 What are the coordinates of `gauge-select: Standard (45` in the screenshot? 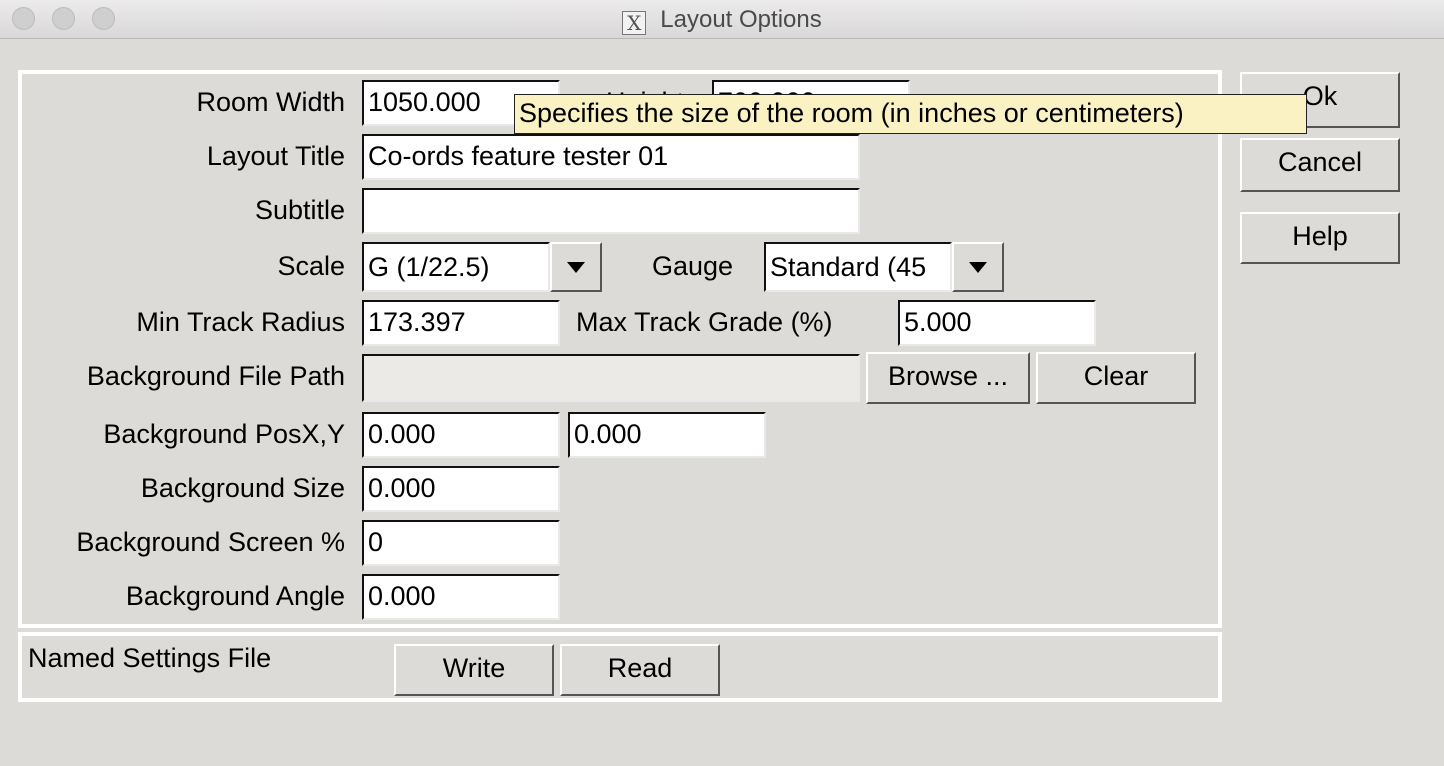 It's located at (858, 267).